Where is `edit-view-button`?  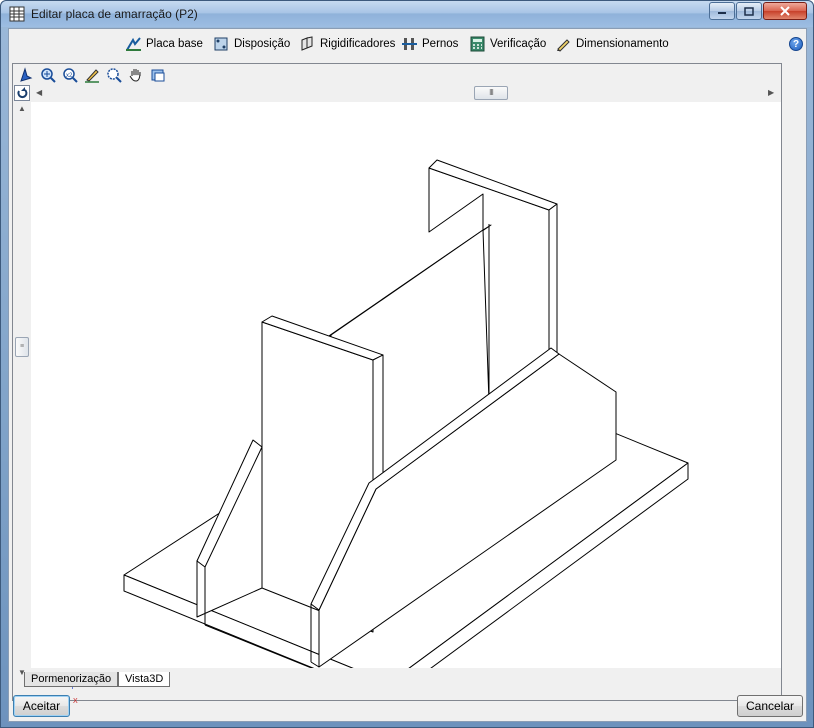 edit-view-button is located at coordinates (92, 75).